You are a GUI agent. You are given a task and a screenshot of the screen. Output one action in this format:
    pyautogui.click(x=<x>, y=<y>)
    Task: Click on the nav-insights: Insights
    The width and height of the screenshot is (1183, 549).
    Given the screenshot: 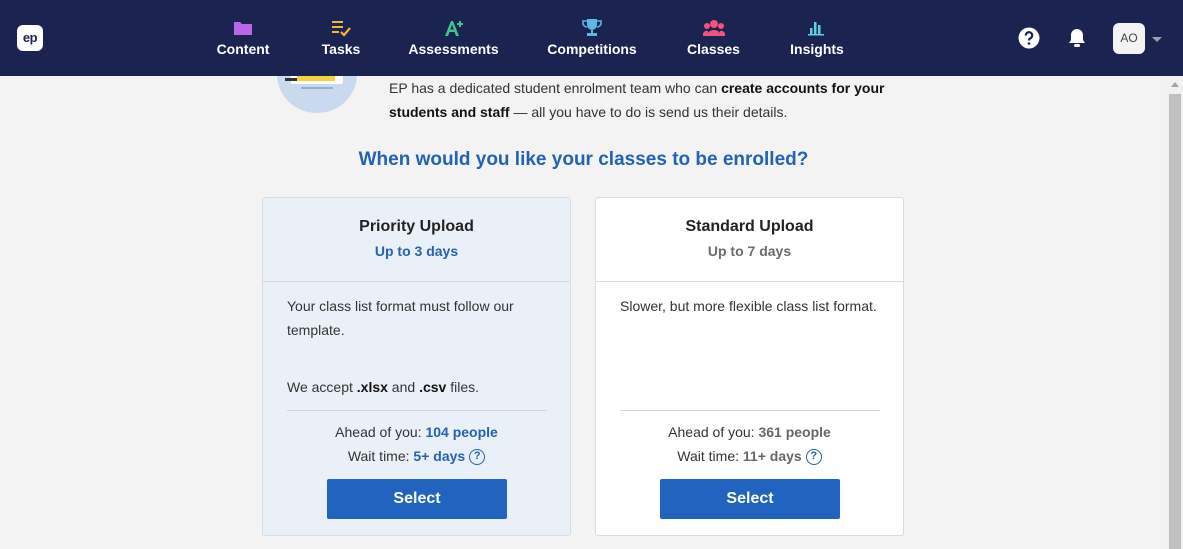 What is the action you would take?
    pyautogui.click(x=817, y=38)
    